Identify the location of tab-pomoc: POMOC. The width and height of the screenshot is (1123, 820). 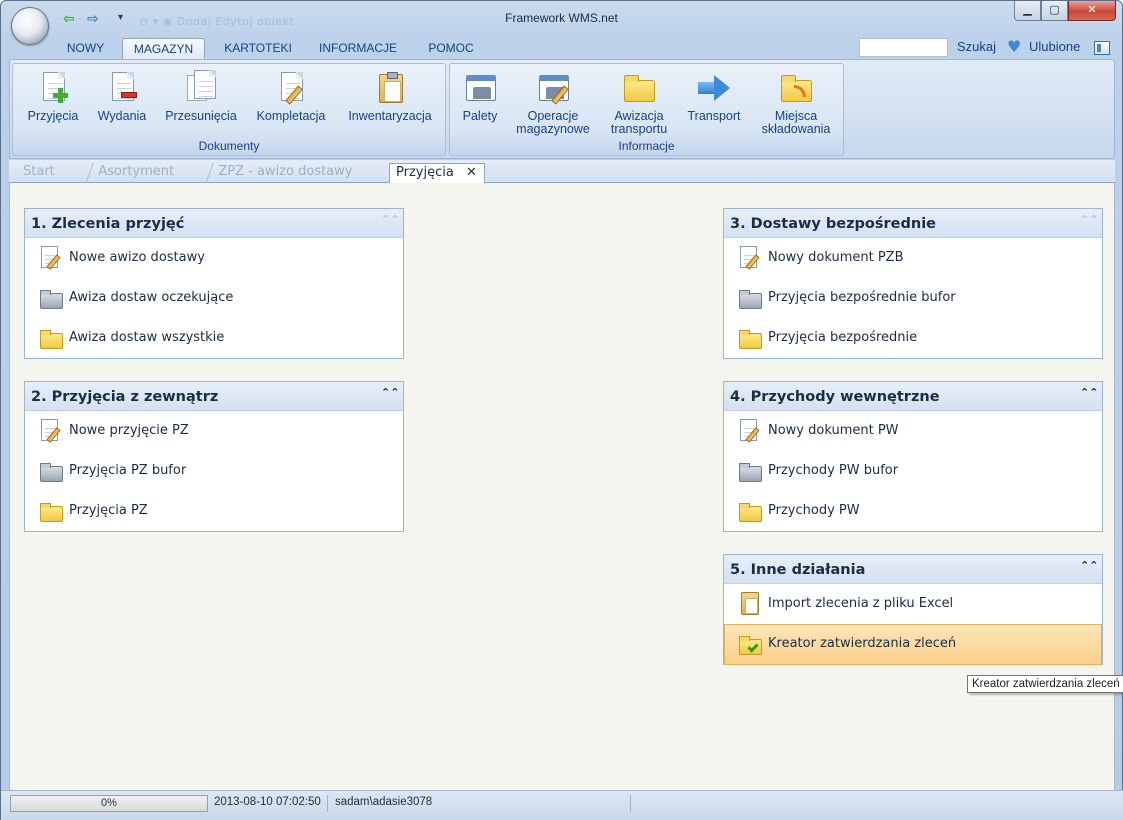
(451, 49).